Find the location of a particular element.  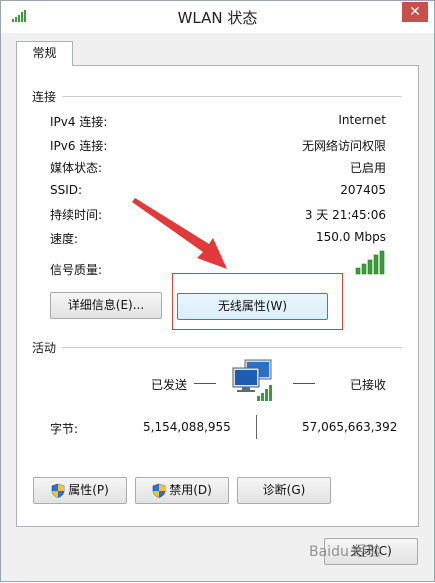

activity-section-divider is located at coordinates (232, 347).